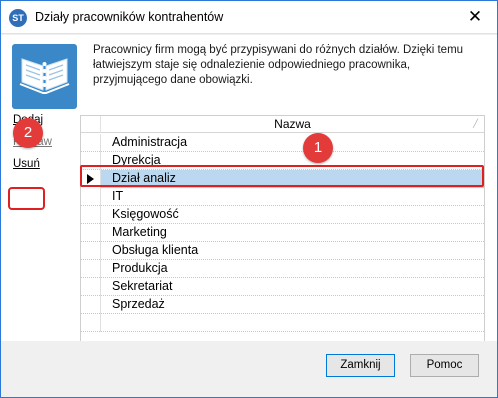  I want to click on department-name-cell: Produkcja, so click(140, 268).